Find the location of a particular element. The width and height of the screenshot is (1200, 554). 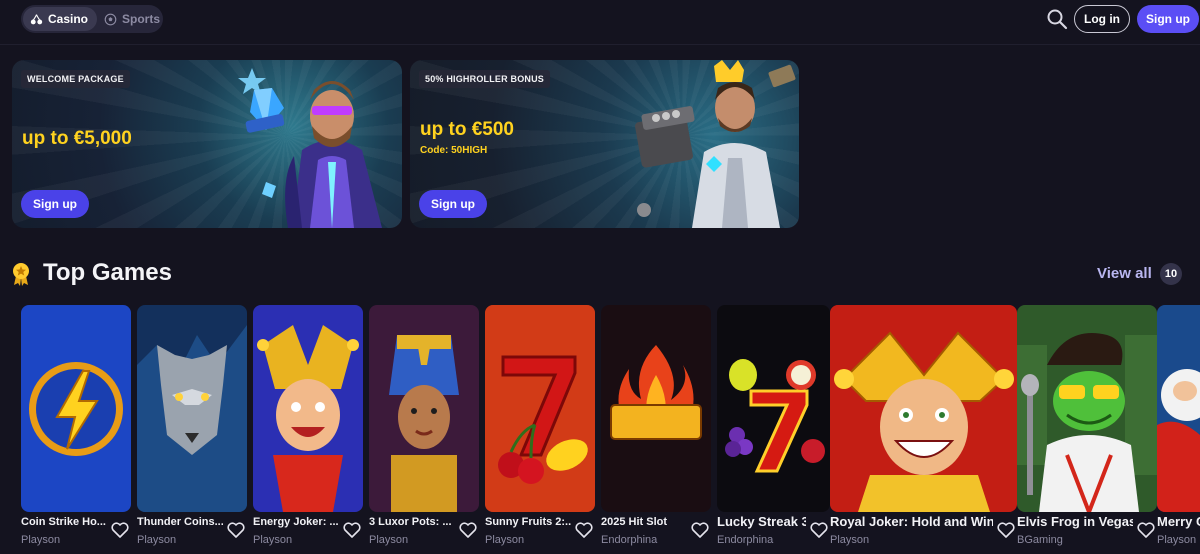

game-name: 2025 Hit Slot is located at coordinates (634, 522).